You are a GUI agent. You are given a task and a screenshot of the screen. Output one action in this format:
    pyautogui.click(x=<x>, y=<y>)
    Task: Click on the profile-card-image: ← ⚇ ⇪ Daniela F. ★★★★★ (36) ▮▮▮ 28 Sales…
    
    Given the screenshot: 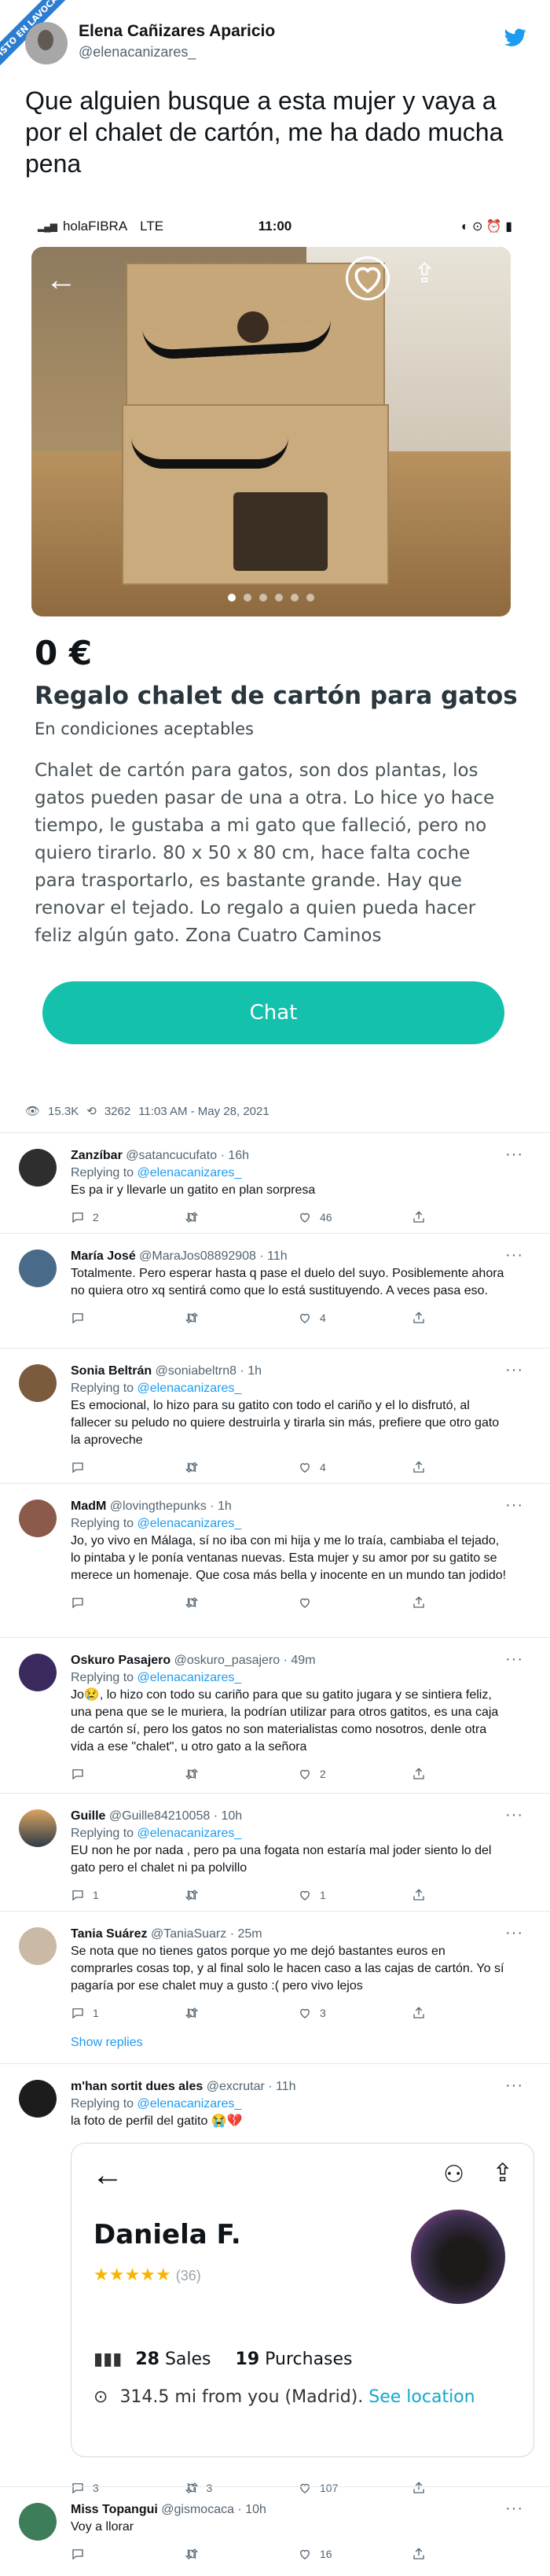 What is the action you would take?
    pyautogui.click(x=302, y=2300)
    